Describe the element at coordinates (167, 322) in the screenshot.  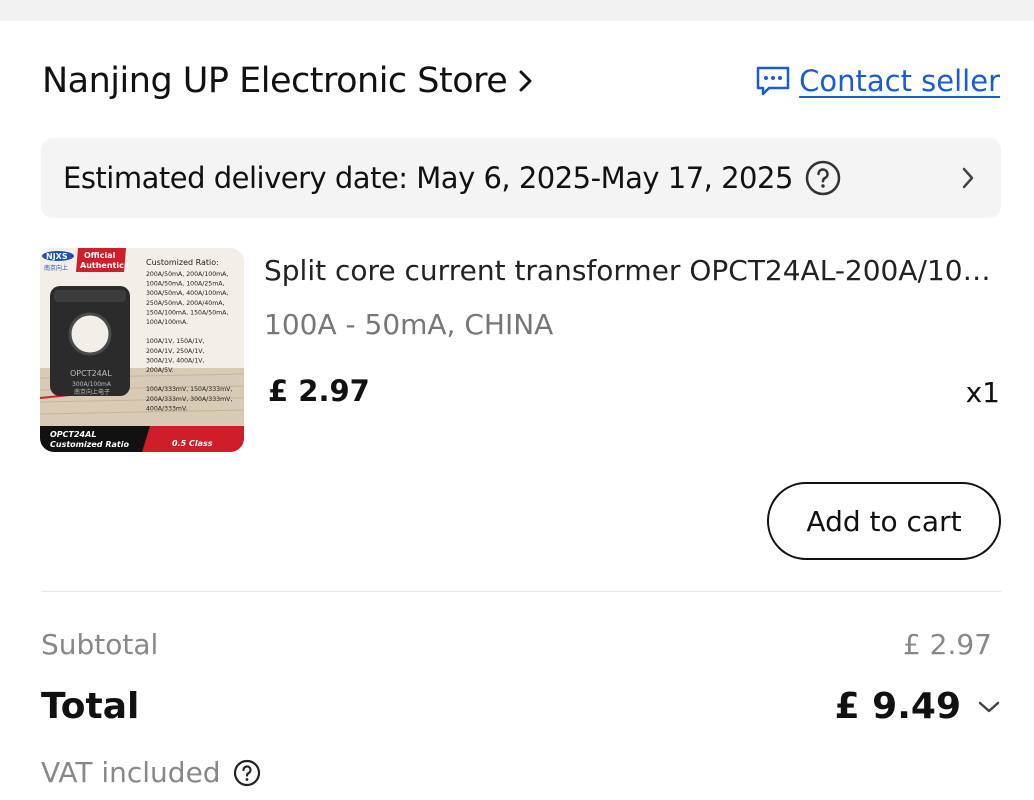
I see `ratio-line: 100A/100mA.` at that location.